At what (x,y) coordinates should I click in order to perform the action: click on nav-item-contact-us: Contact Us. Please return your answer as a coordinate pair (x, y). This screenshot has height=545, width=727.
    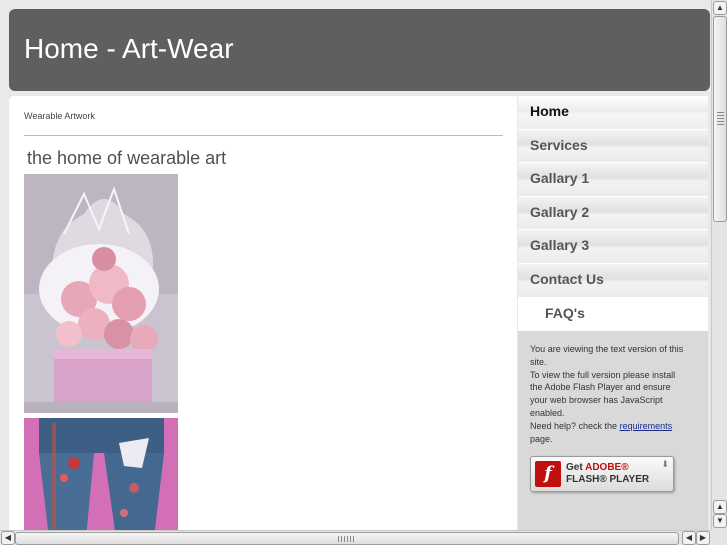
    Looking at the image, I should click on (613, 280).